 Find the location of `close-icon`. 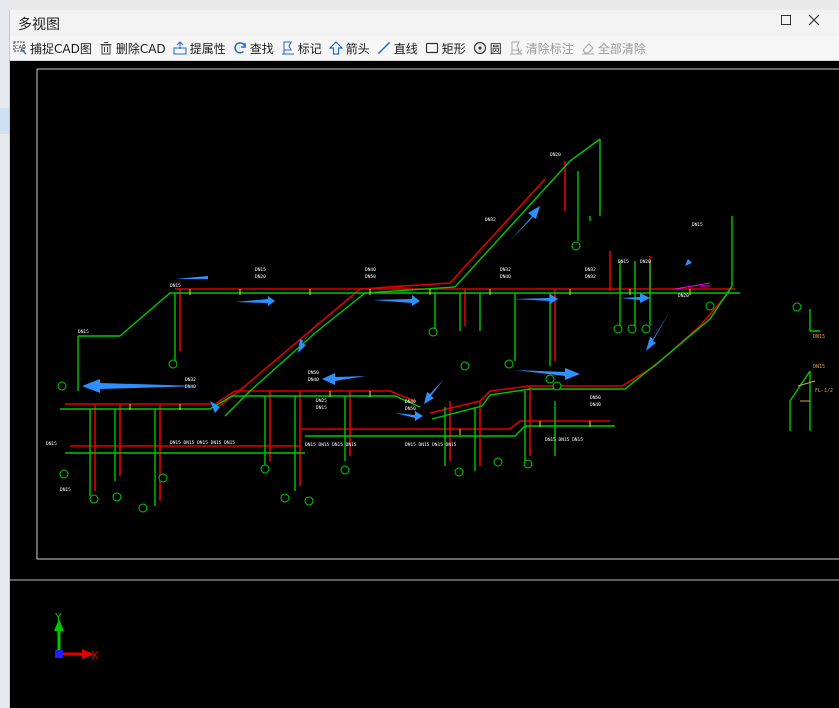

close-icon is located at coordinates (814, 20).